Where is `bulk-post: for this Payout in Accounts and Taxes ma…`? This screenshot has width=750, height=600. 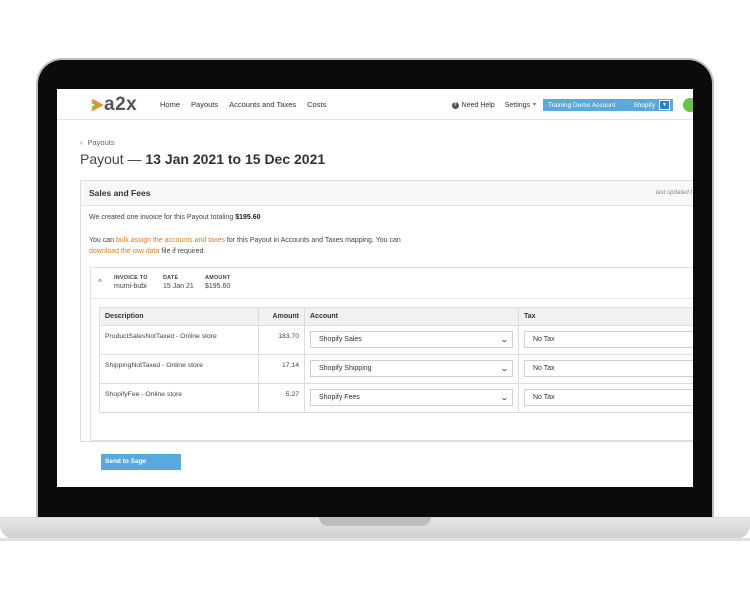 bulk-post: for this Payout in Accounts and Taxes ma… is located at coordinates (307, 240).